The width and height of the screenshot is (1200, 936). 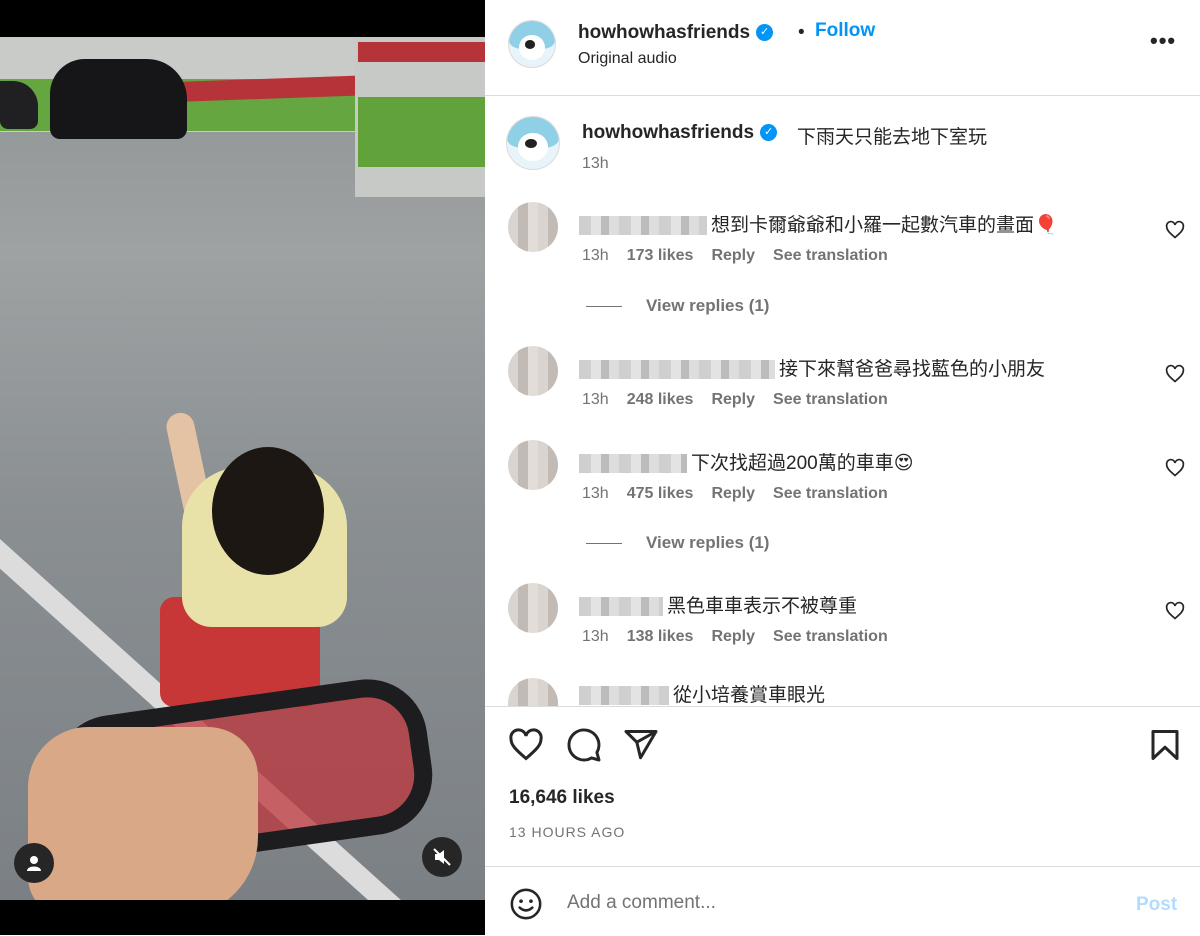 What do you see at coordinates (526, 904) in the screenshot?
I see `emoji-icon` at bounding box center [526, 904].